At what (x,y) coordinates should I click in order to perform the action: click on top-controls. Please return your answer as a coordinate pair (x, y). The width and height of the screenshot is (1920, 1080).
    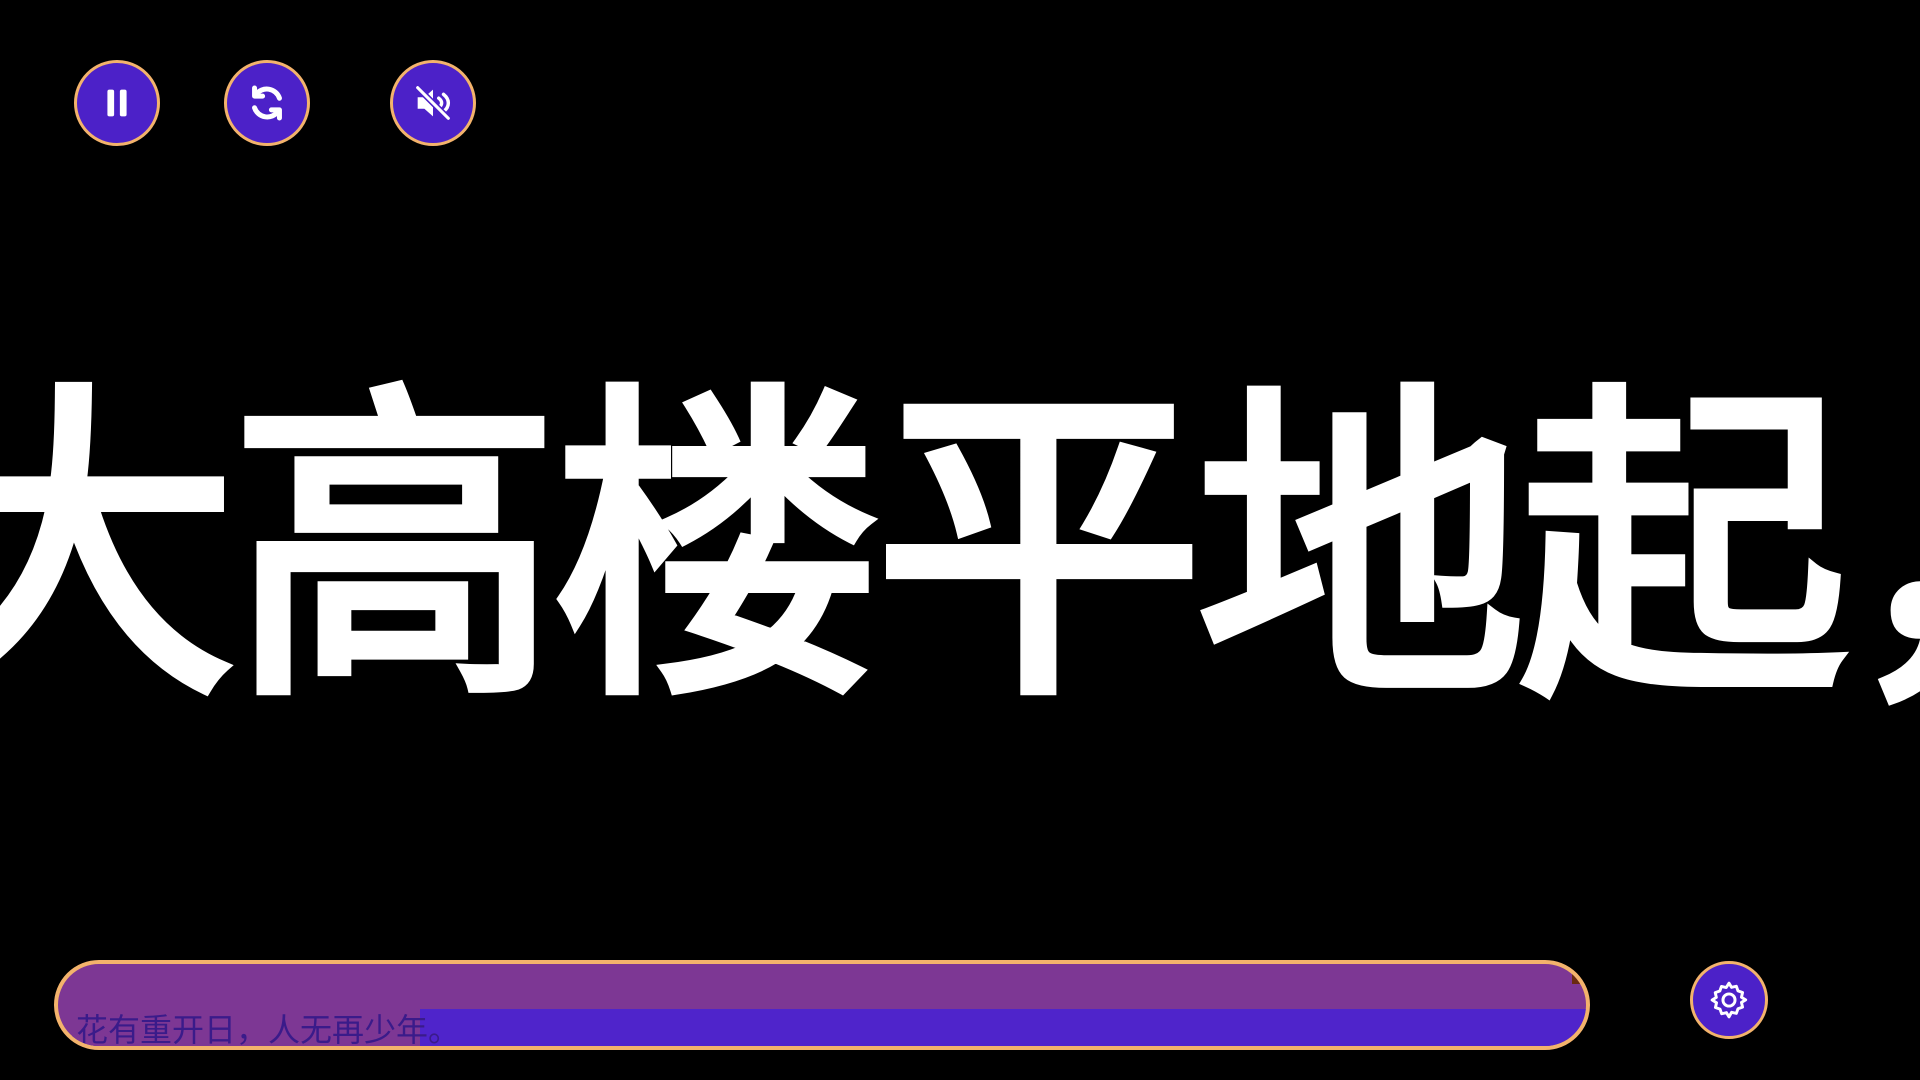
    Looking at the image, I should click on (284, 106).